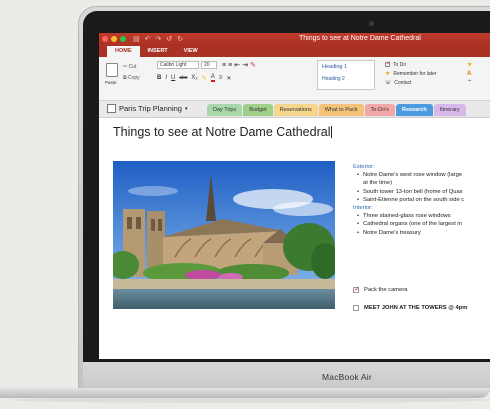 The height and width of the screenshot is (409, 490). What do you see at coordinates (123, 51) in the screenshot?
I see `tab-home: HOME` at bounding box center [123, 51].